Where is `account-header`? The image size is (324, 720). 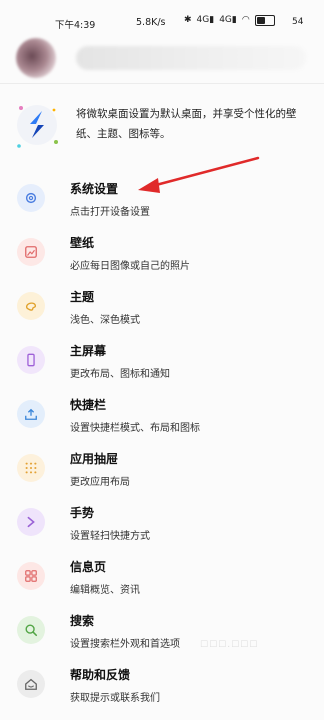 account-header is located at coordinates (161, 58).